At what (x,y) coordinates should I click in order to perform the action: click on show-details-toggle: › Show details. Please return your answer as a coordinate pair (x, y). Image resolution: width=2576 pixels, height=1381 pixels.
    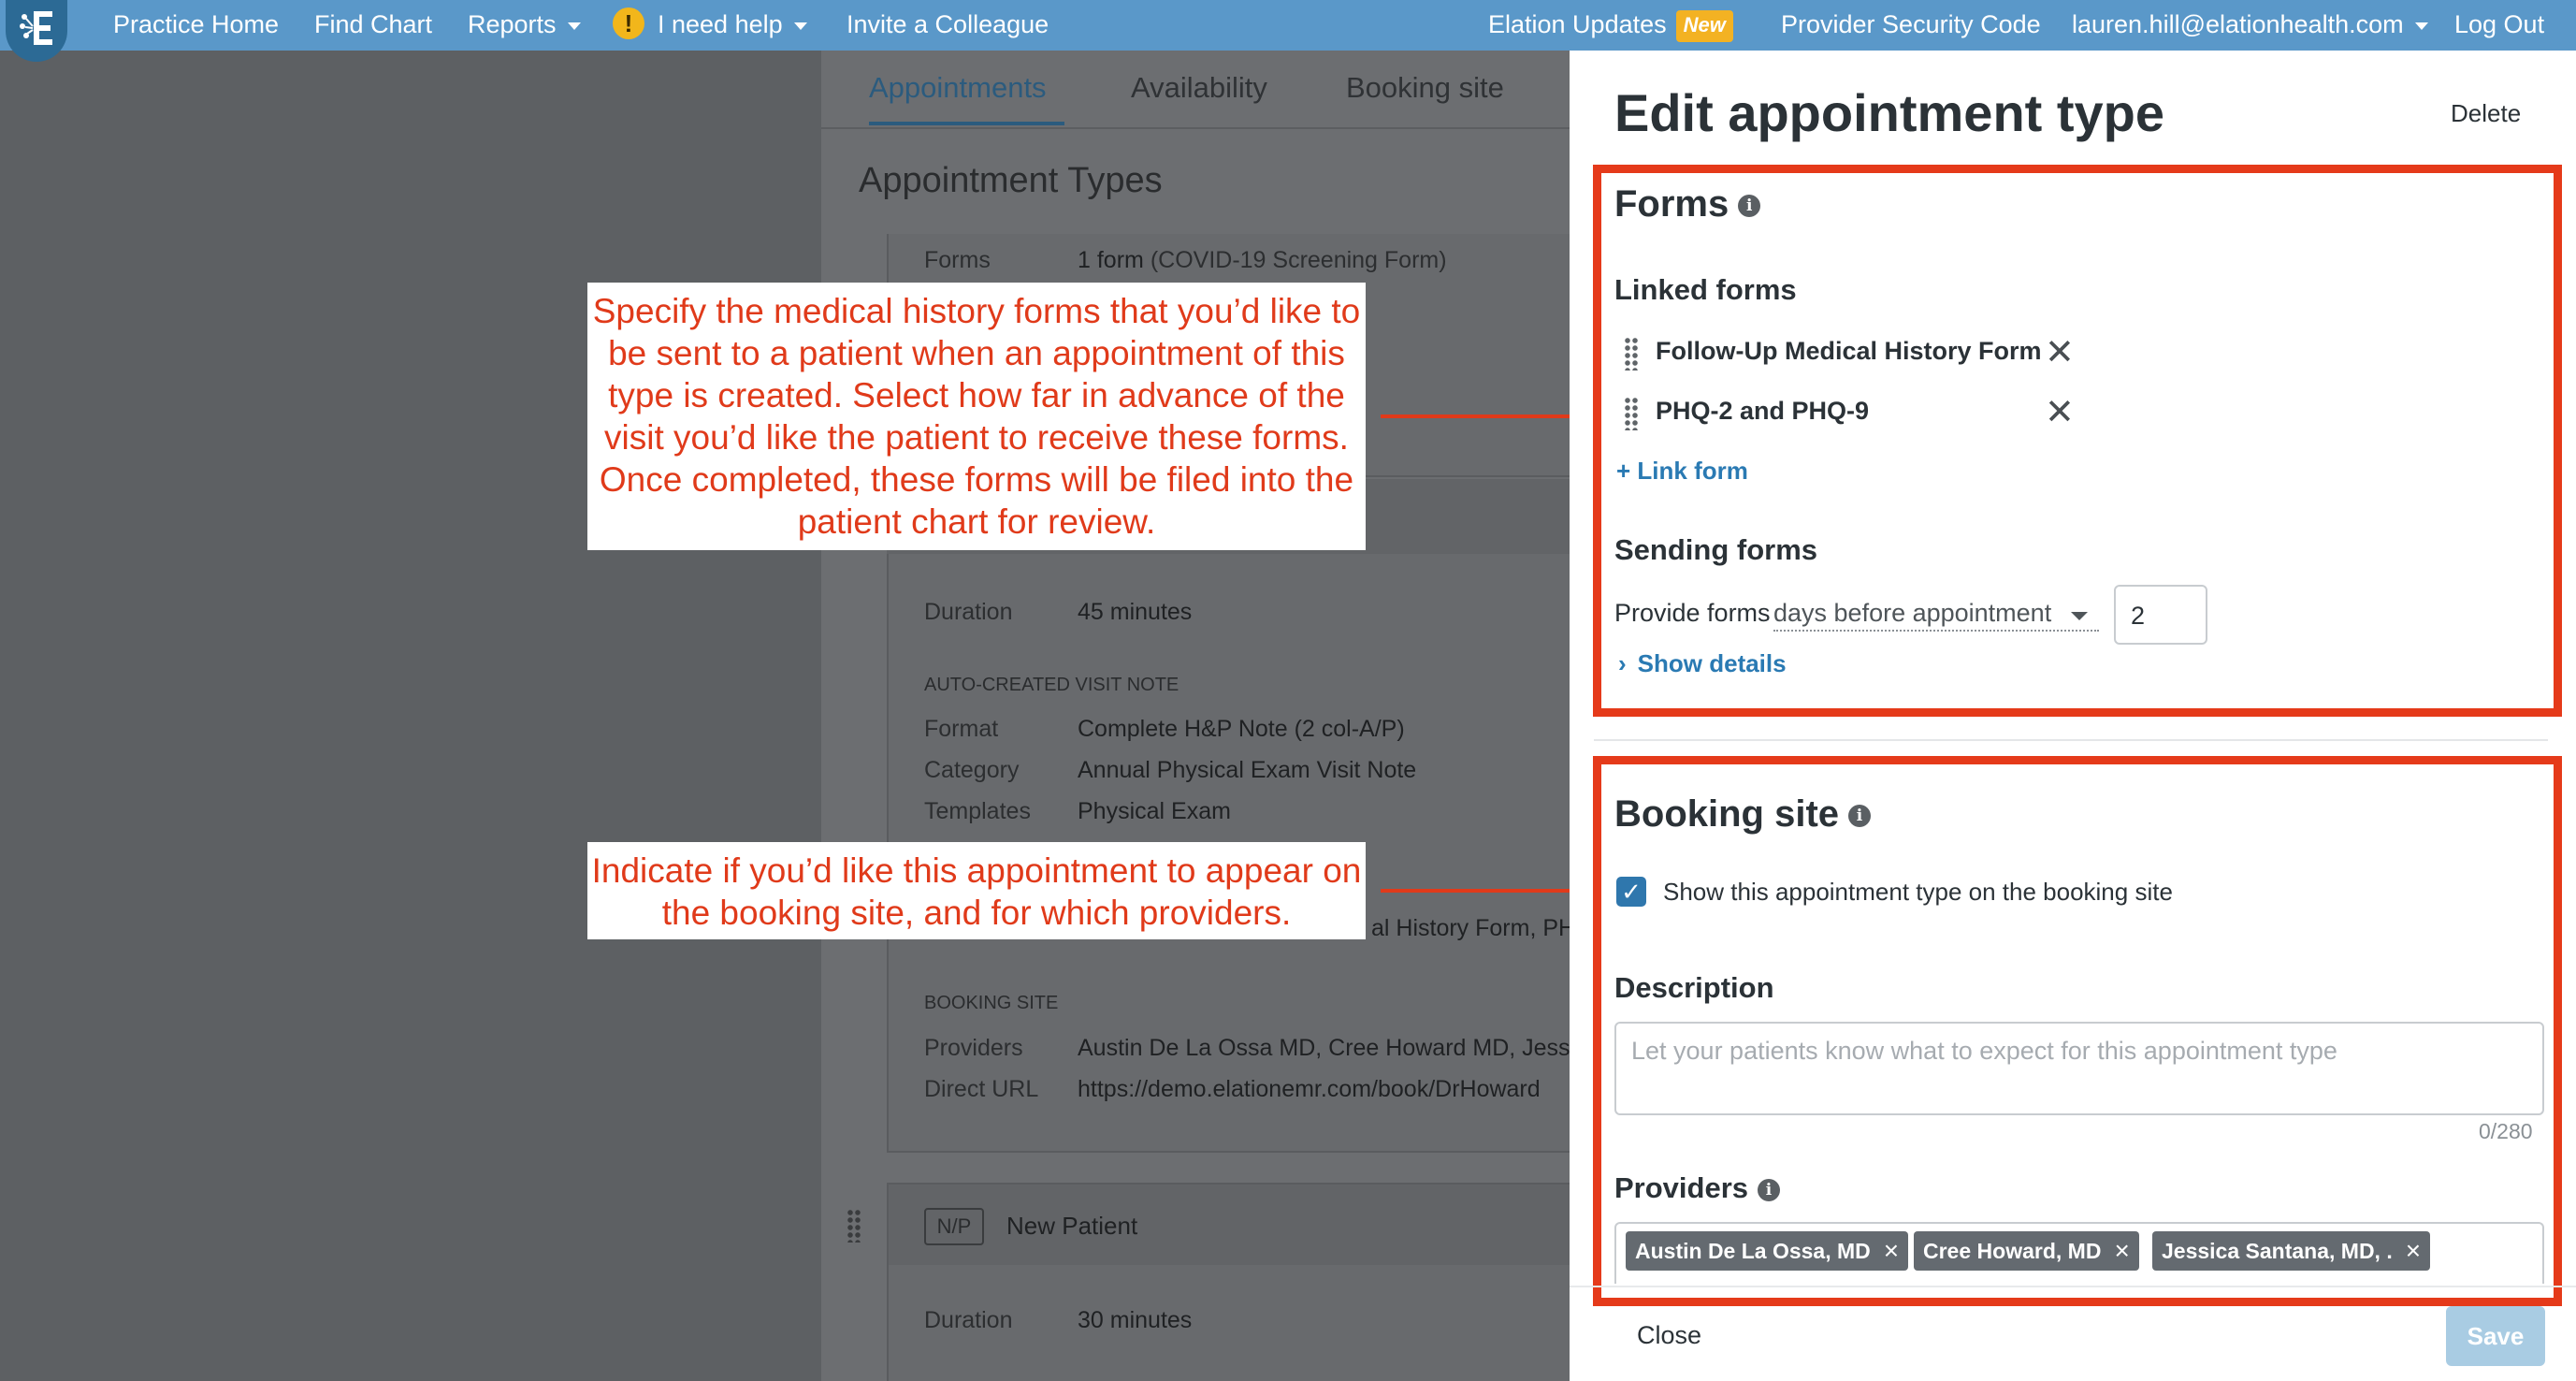
    Looking at the image, I should click on (1703, 663).